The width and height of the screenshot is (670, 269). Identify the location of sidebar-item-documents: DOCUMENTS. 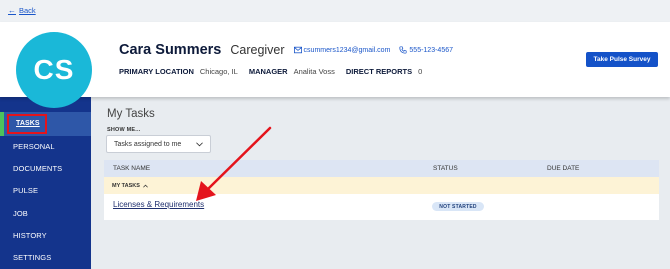
(37, 168).